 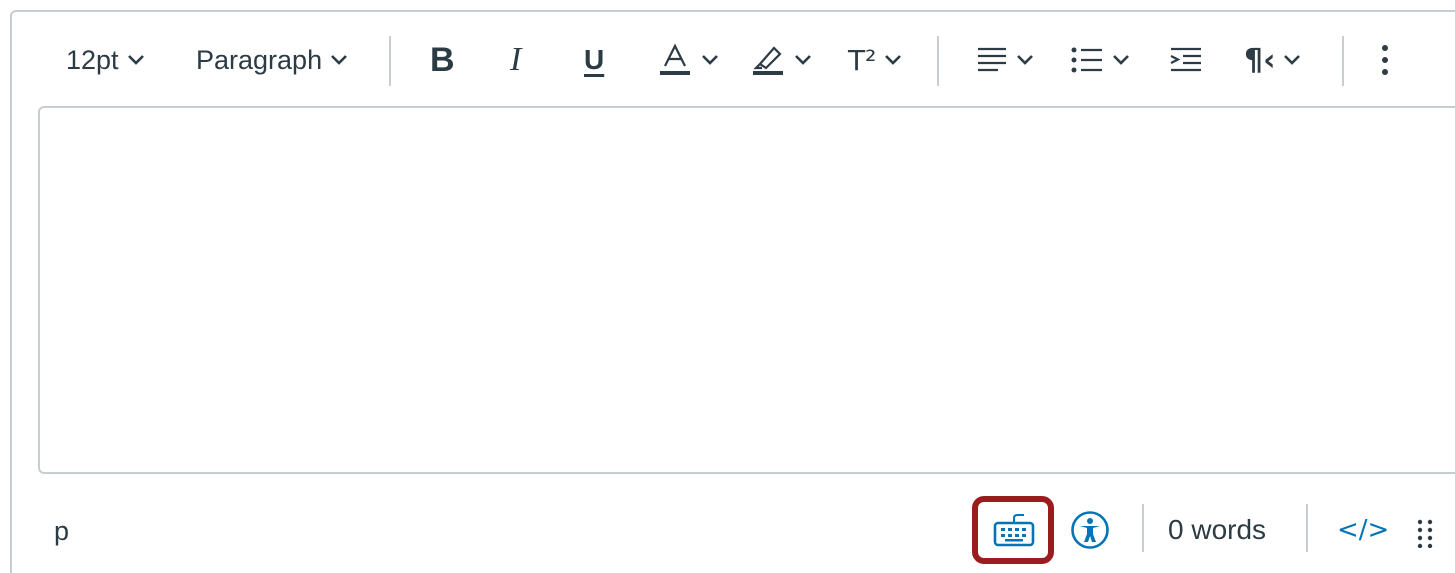 I want to click on underline-button: U, so click(x=594, y=60).